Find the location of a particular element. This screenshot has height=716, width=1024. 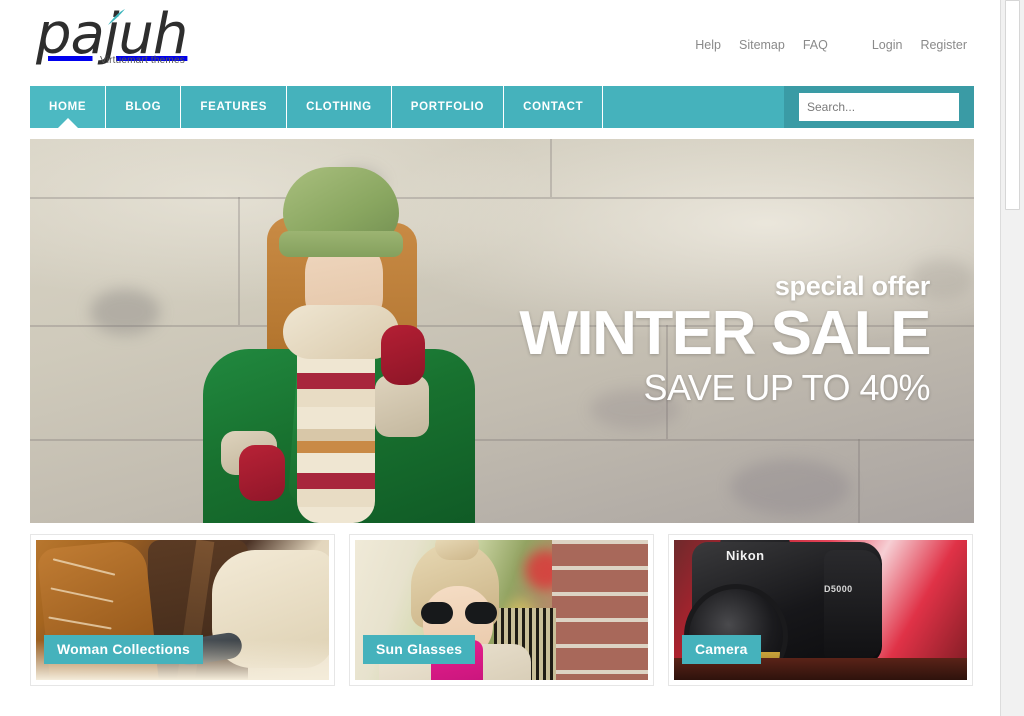

top-link-help: Help is located at coordinates (708, 45).